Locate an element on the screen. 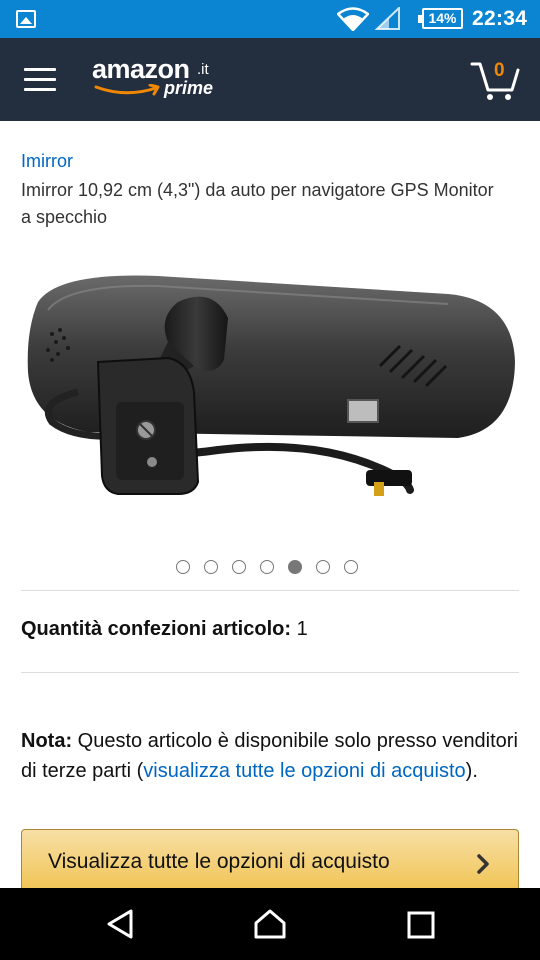 The height and width of the screenshot is (960, 540). battery-icon: 14% is located at coordinates (440, 18).